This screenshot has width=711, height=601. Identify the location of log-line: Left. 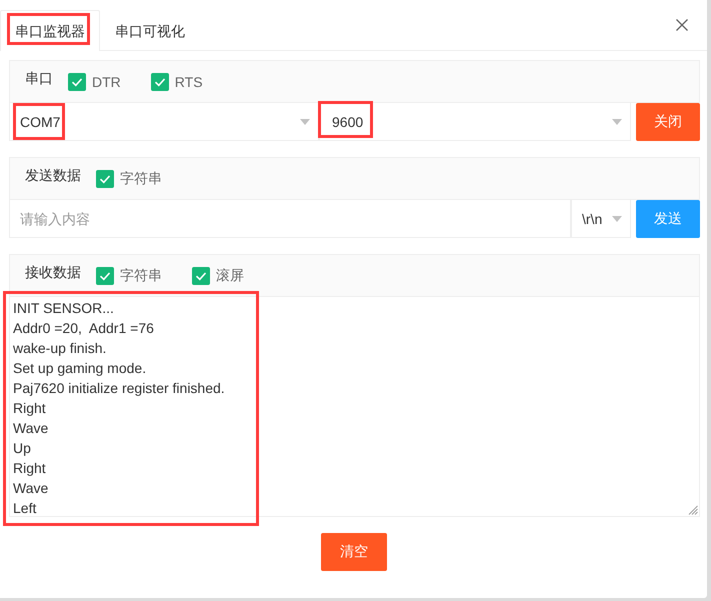
(24, 508).